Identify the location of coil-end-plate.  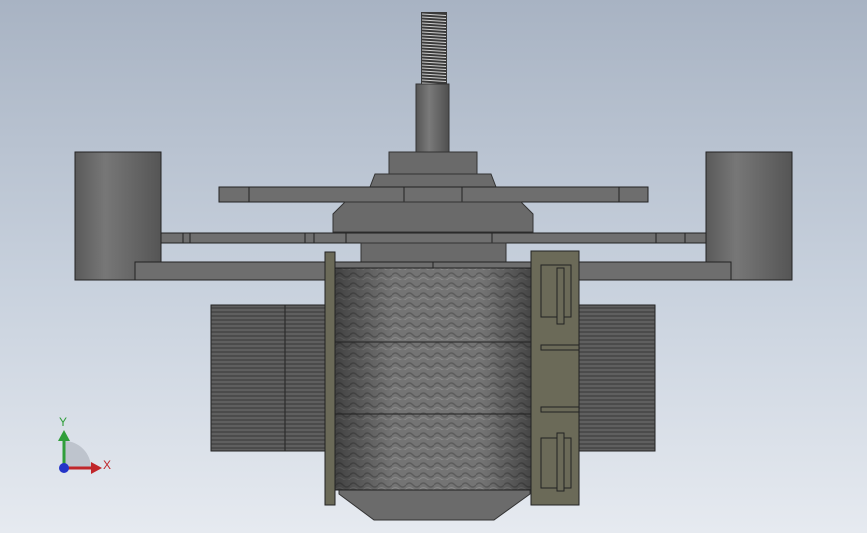
(330, 378).